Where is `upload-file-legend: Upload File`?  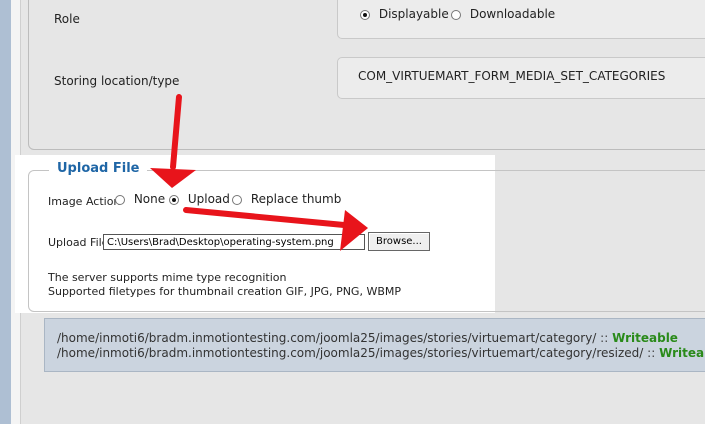 upload-file-legend: Upload File is located at coordinates (98, 168).